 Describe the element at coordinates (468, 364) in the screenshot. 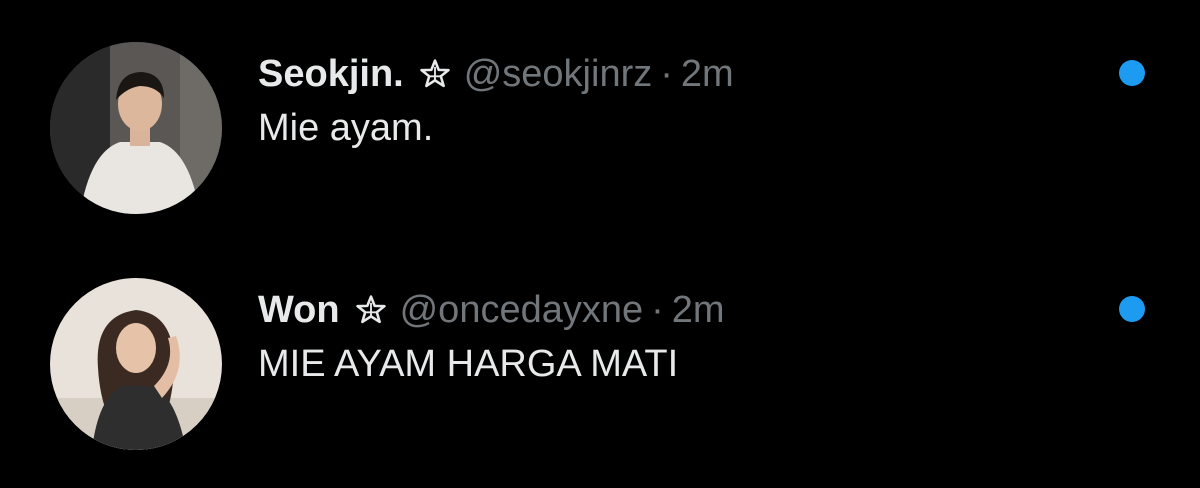

I see `tweet-text: MIE AYAM HARGA MATI` at that location.